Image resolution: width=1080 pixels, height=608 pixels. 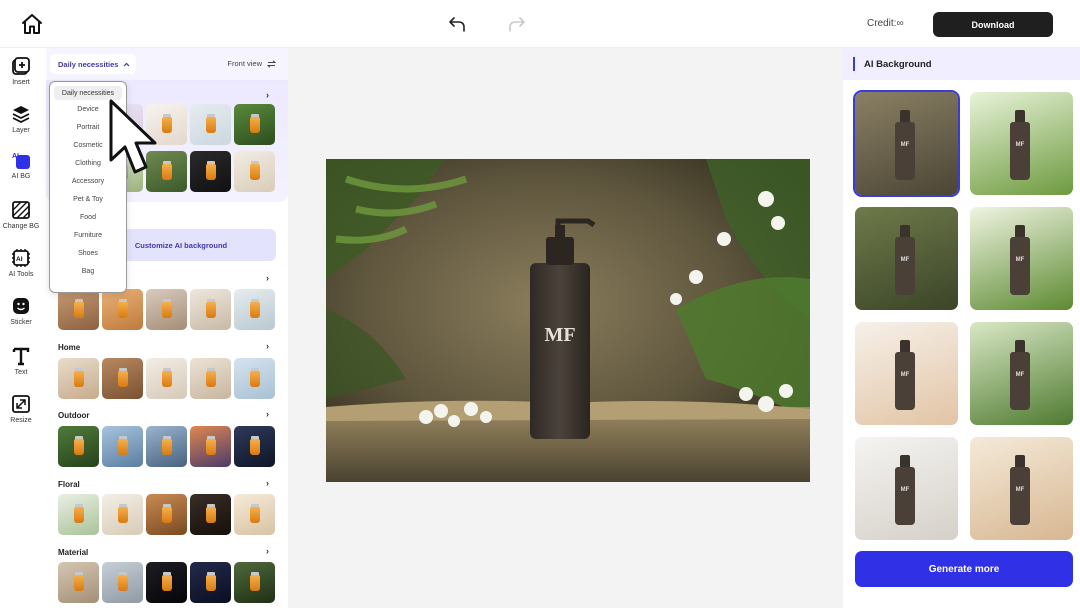 What do you see at coordinates (88, 218) in the screenshot?
I see `dropdown-option: Food` at bounding box center [88, 218].